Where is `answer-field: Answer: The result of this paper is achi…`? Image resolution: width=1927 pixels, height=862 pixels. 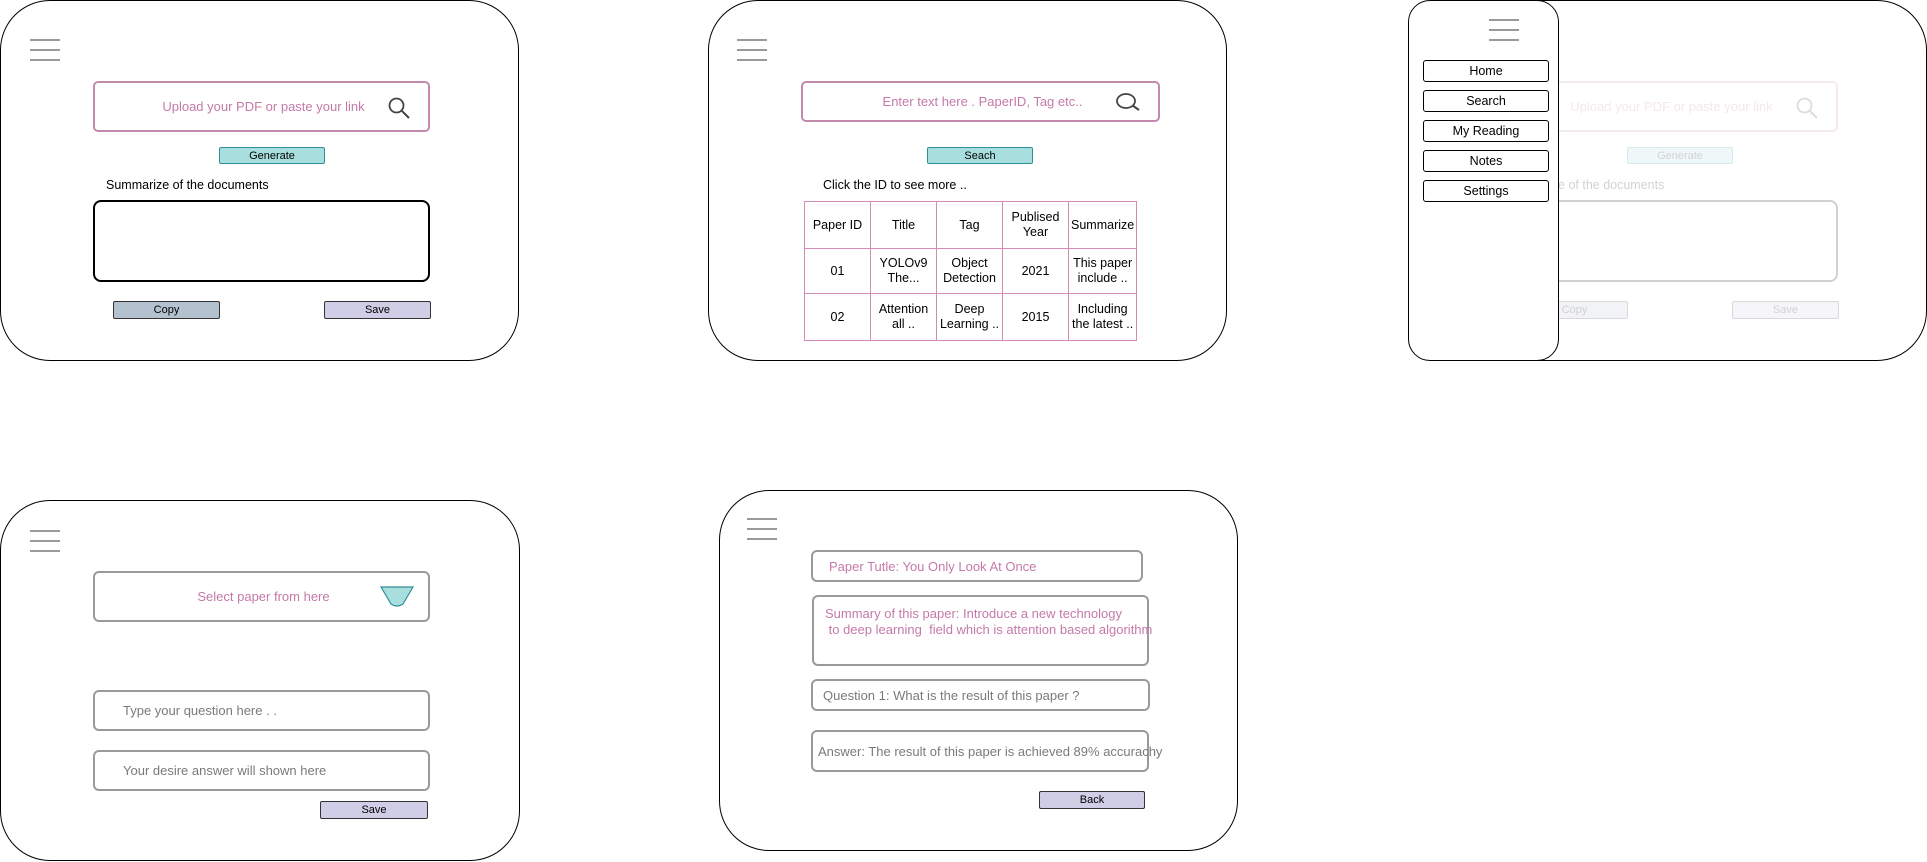 answer-field: Answer: The result of this paper is achi… is located at coordinates (986, 751).